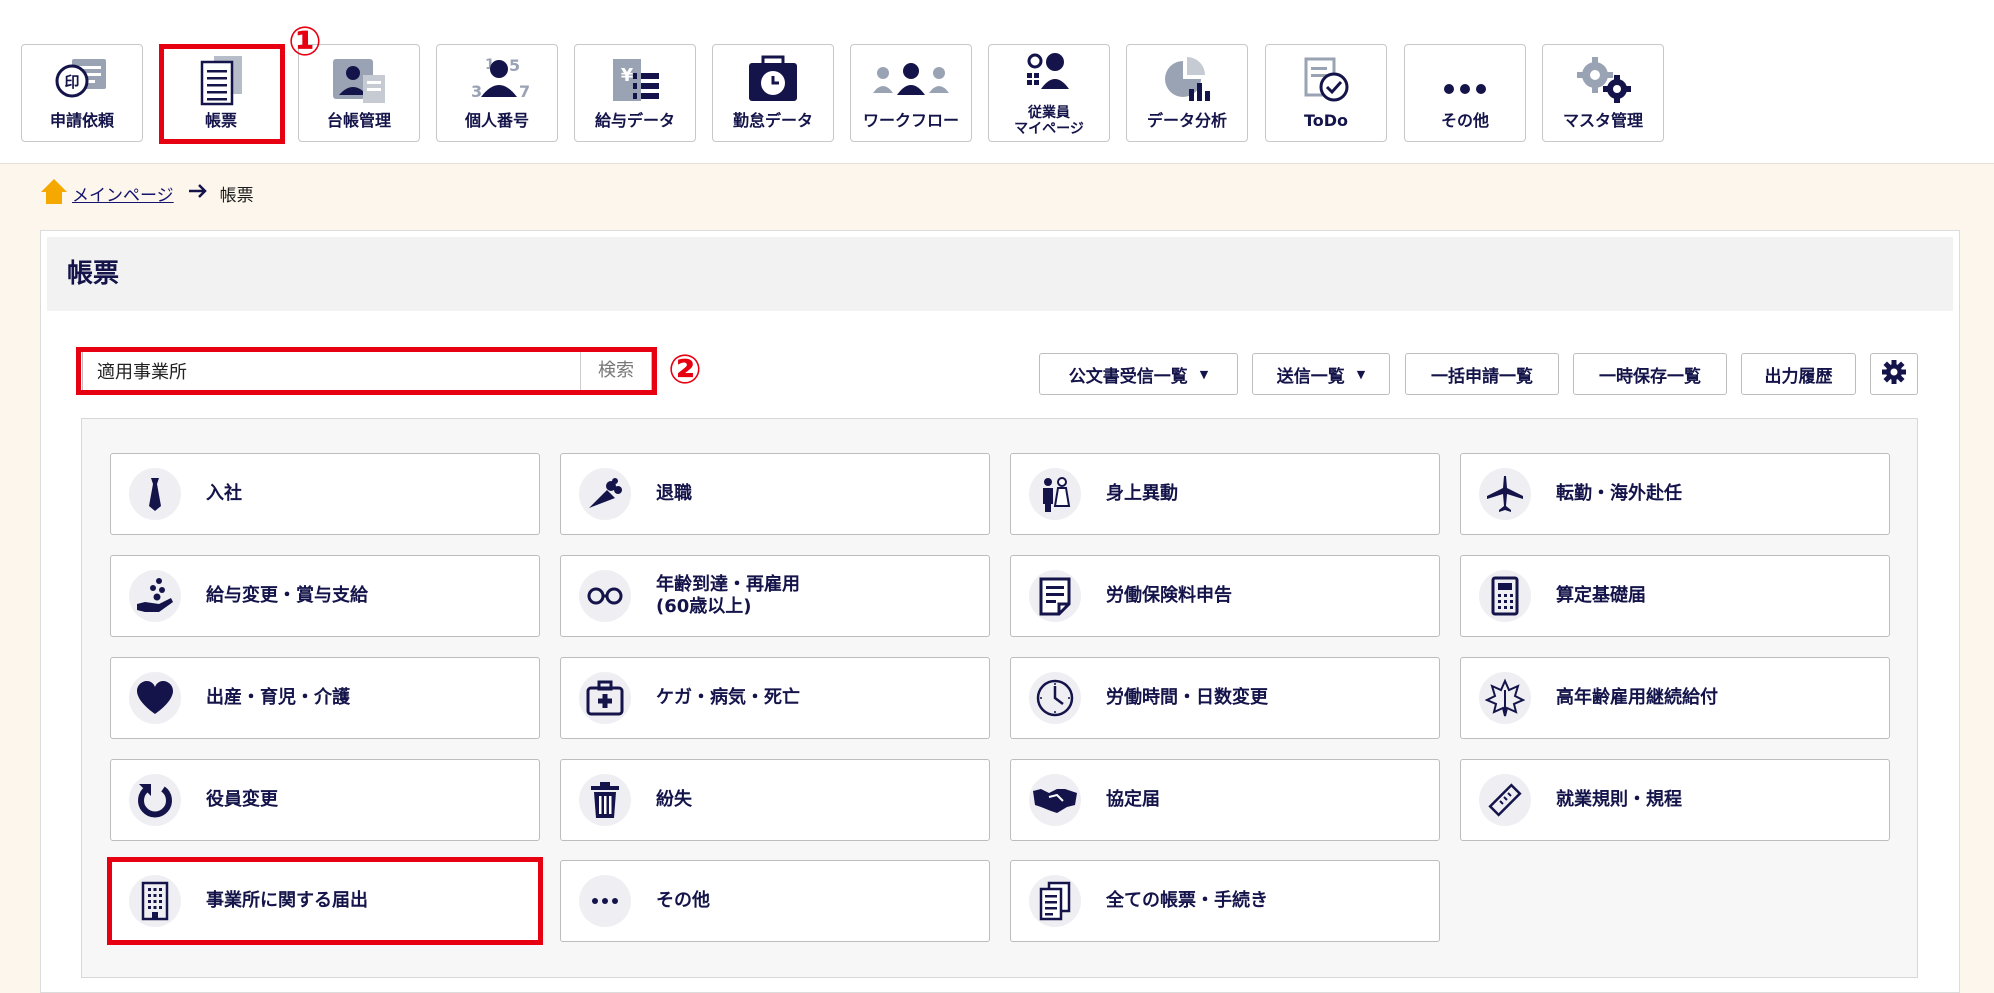 This screenshot has width=1994, height=993. I want to click on airplane-icon, so click(1505, 494).